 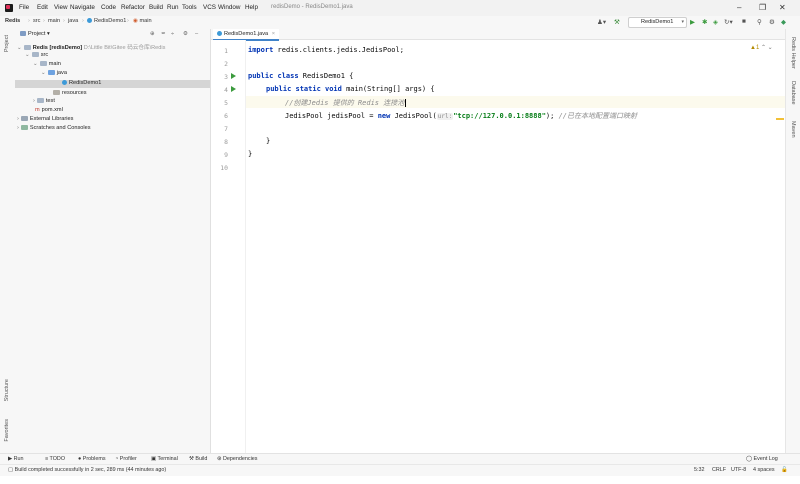 What do you see at coordinates (42, 7) in the screenshot?
I see `menu-edit: Edit` at bounding box center [42, 7].